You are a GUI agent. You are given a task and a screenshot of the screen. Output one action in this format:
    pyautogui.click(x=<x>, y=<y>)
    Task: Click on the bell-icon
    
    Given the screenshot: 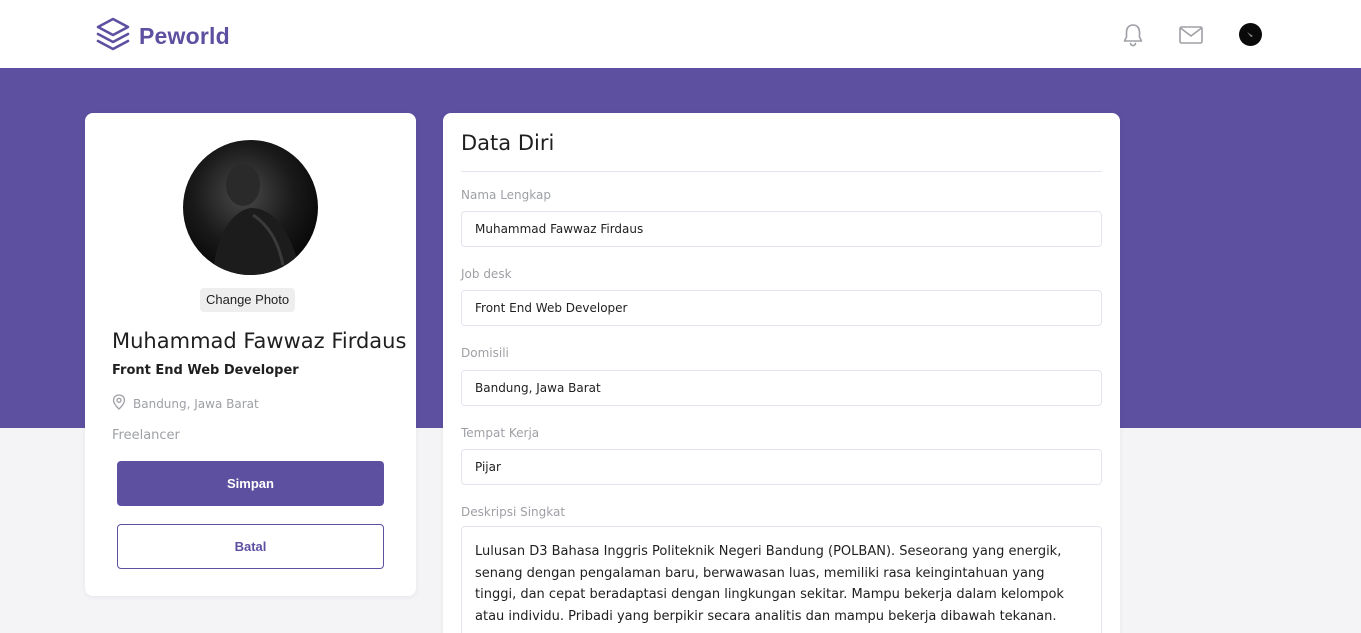 What is the action you would take?
    pyautogui.click(x=1133, y=35)
    